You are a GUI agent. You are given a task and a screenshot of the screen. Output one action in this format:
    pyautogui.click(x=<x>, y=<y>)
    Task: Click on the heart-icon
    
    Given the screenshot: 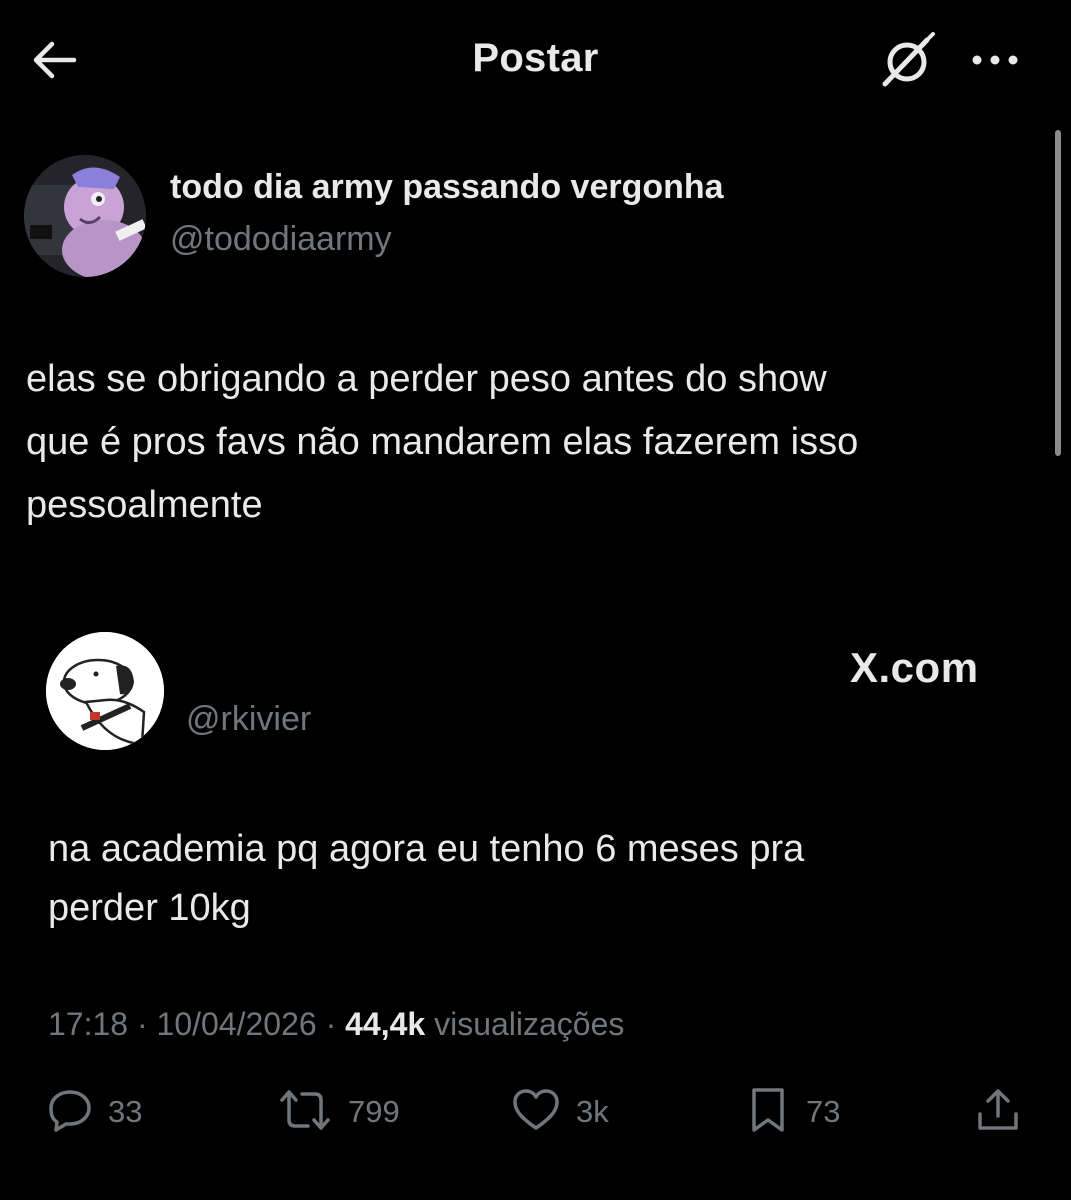 What is the action you would take?
    pyautogui.click(x=536, y=1112)
    